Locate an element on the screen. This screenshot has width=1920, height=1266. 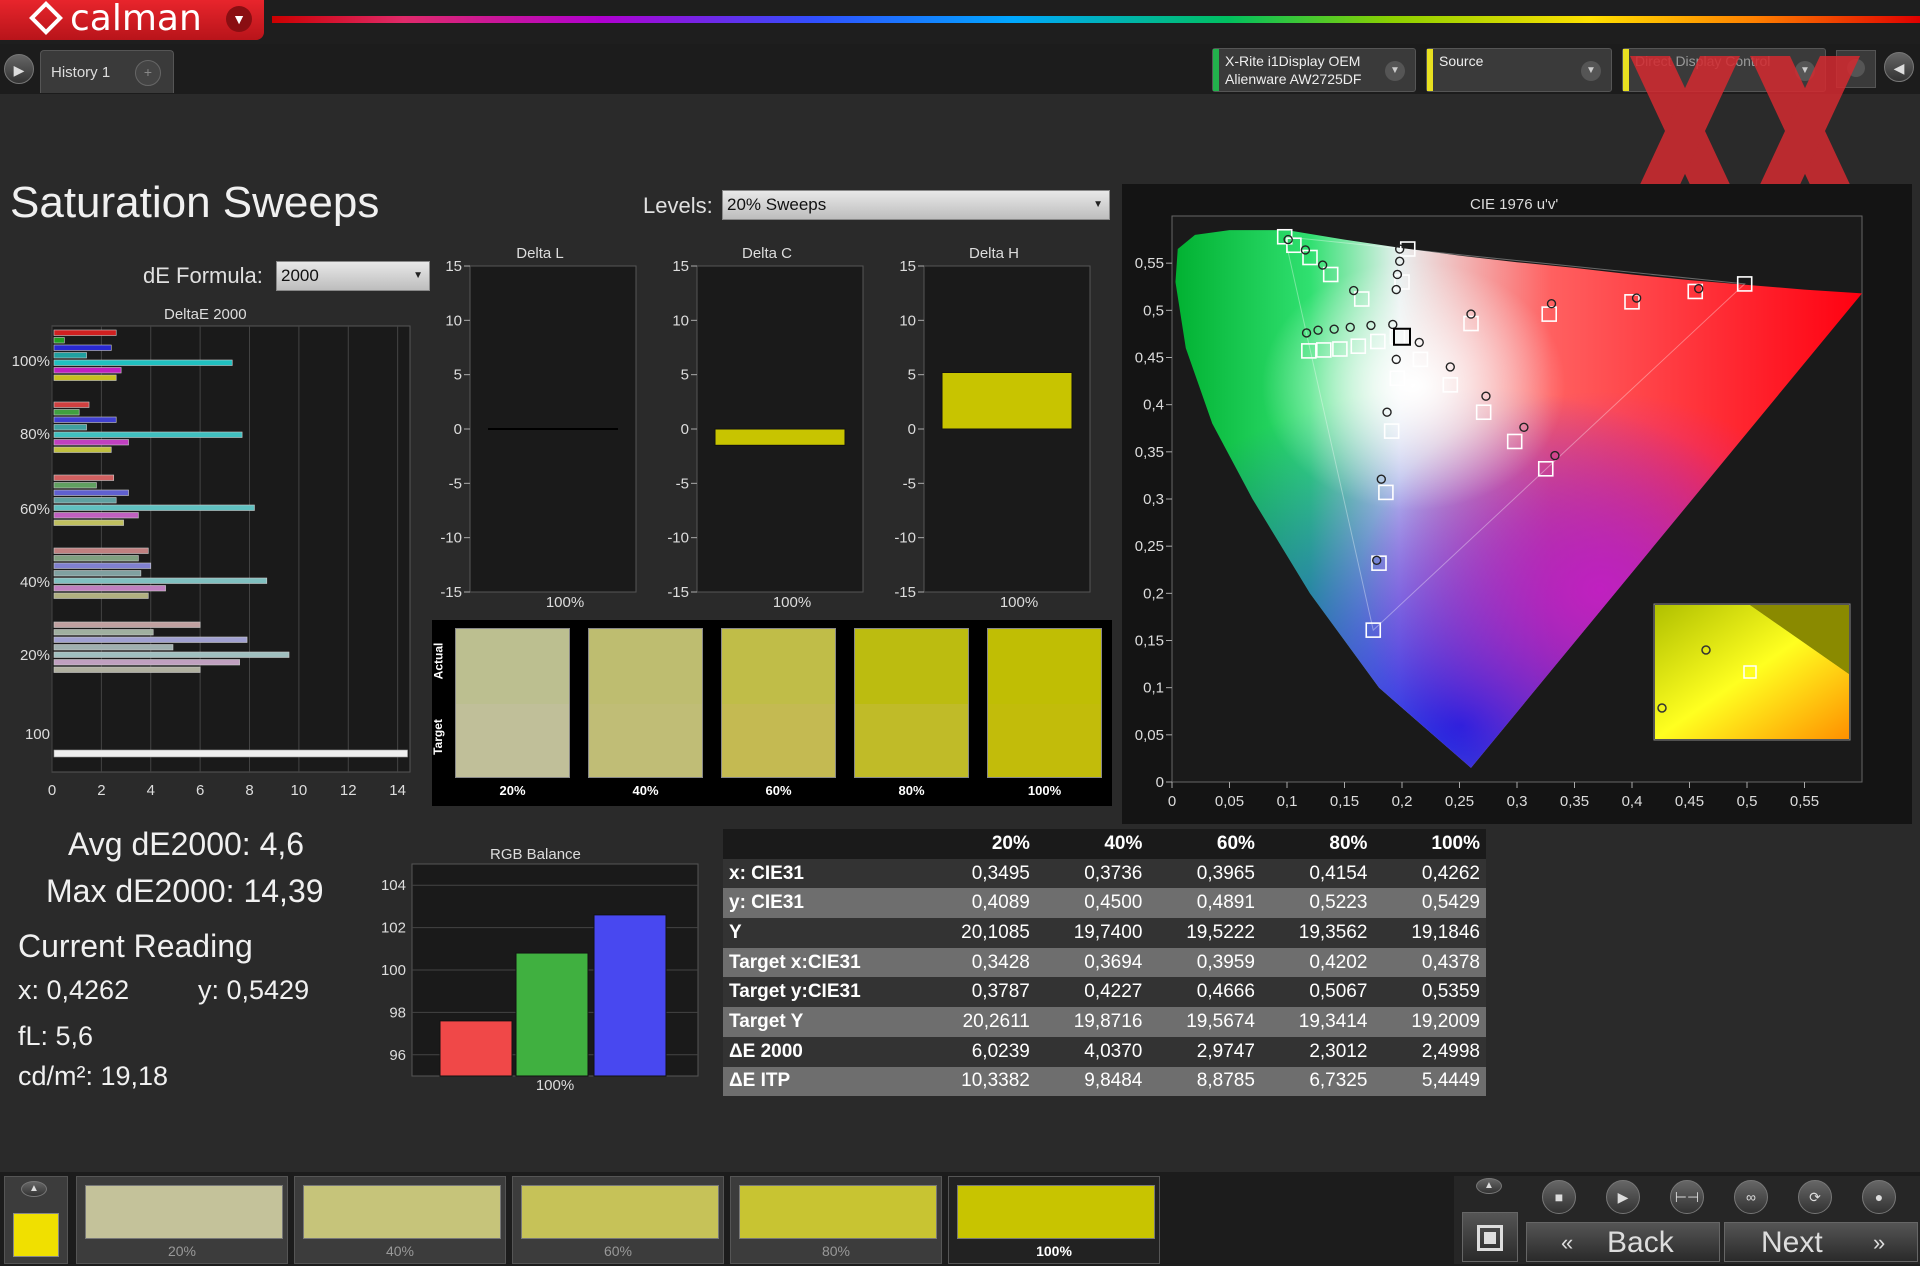
app-logo: calman ▼ is located at coordinates (132, 20).